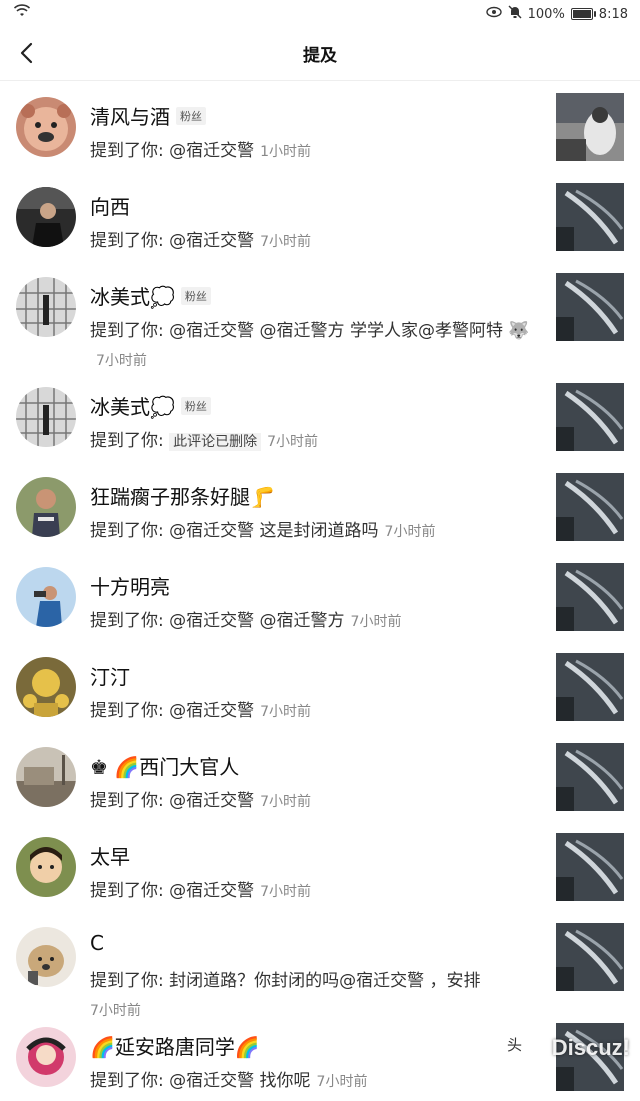 The width and height of the screenshot is (640, 1101). I want to click on user-name: 汀汀, so click(110, 675).